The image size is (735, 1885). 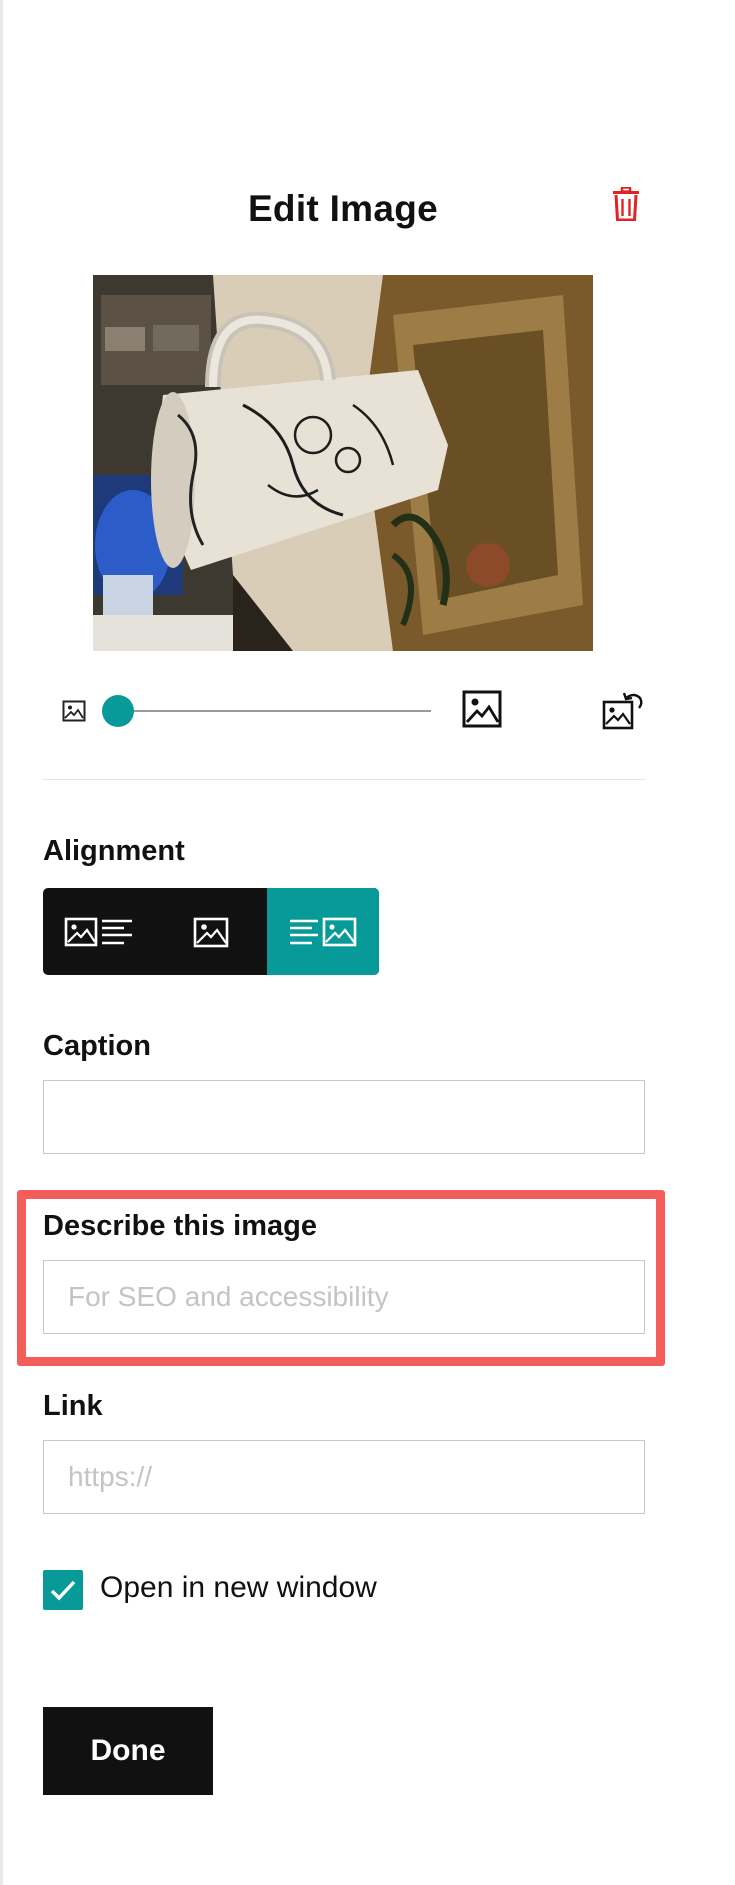 I want to click on checkmark-icon, so click(x=63, y=1590).